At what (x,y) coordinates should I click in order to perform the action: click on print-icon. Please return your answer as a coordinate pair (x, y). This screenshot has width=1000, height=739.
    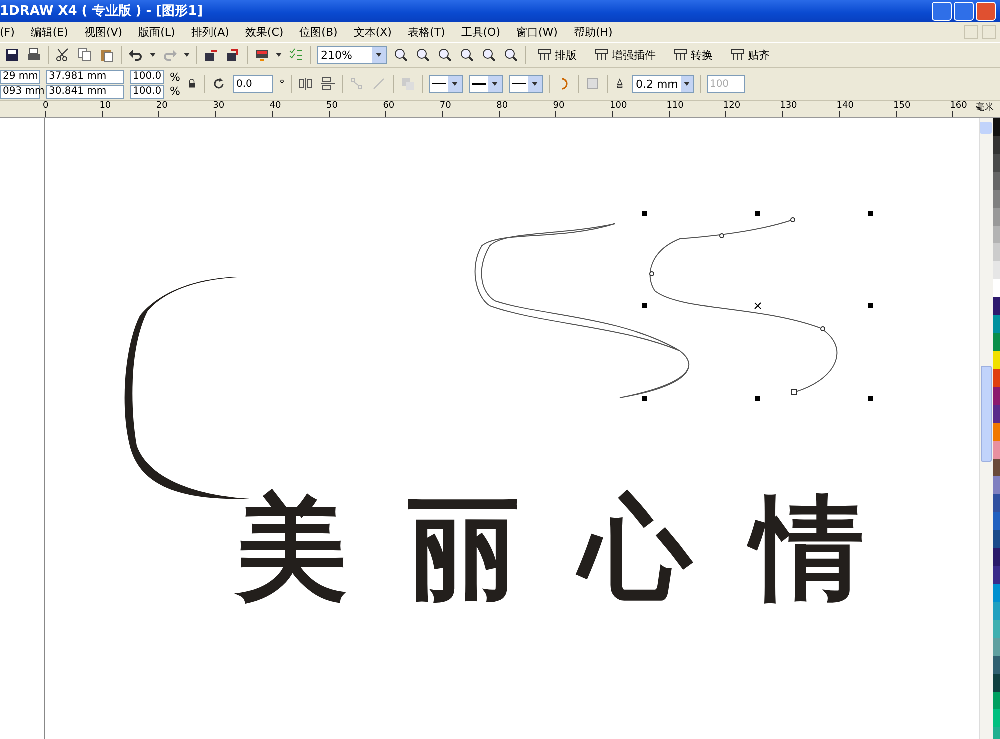
    Looking at the image, I should click on (34, 55).